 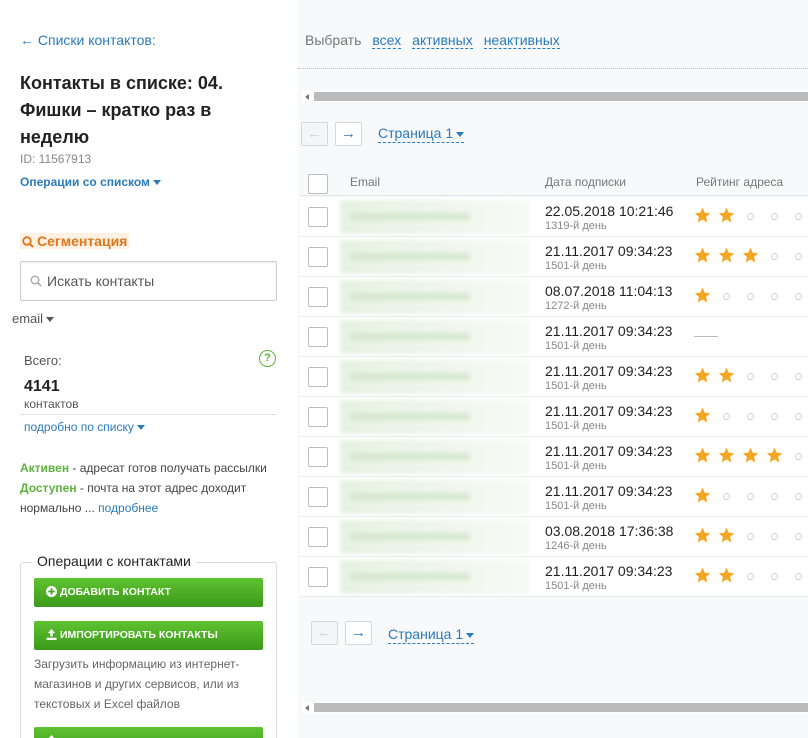 I want to click on search-icon, so click(x=28, y=242).